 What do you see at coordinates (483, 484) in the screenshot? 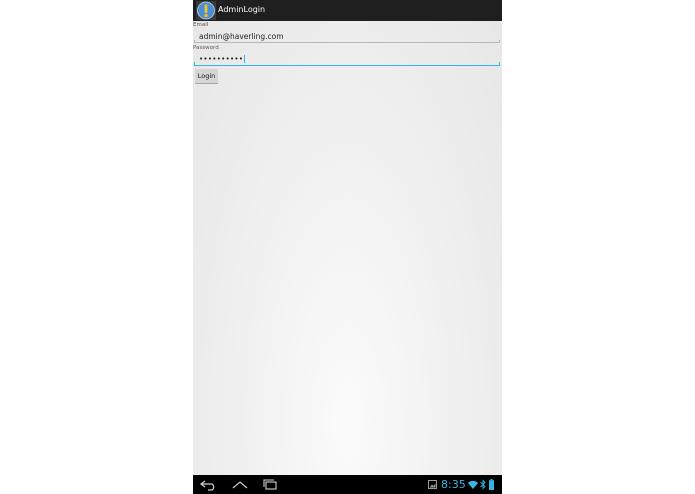
I see `bluetooth-icon` at bounding box center [483, 484].